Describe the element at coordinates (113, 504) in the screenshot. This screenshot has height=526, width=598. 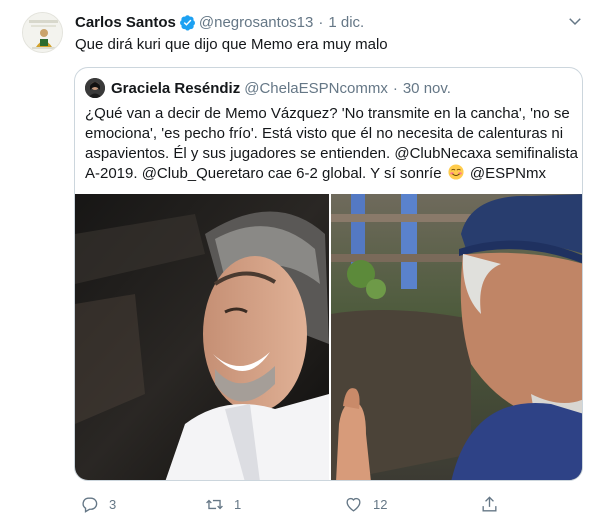
I see `reply-count: 3` at that location.